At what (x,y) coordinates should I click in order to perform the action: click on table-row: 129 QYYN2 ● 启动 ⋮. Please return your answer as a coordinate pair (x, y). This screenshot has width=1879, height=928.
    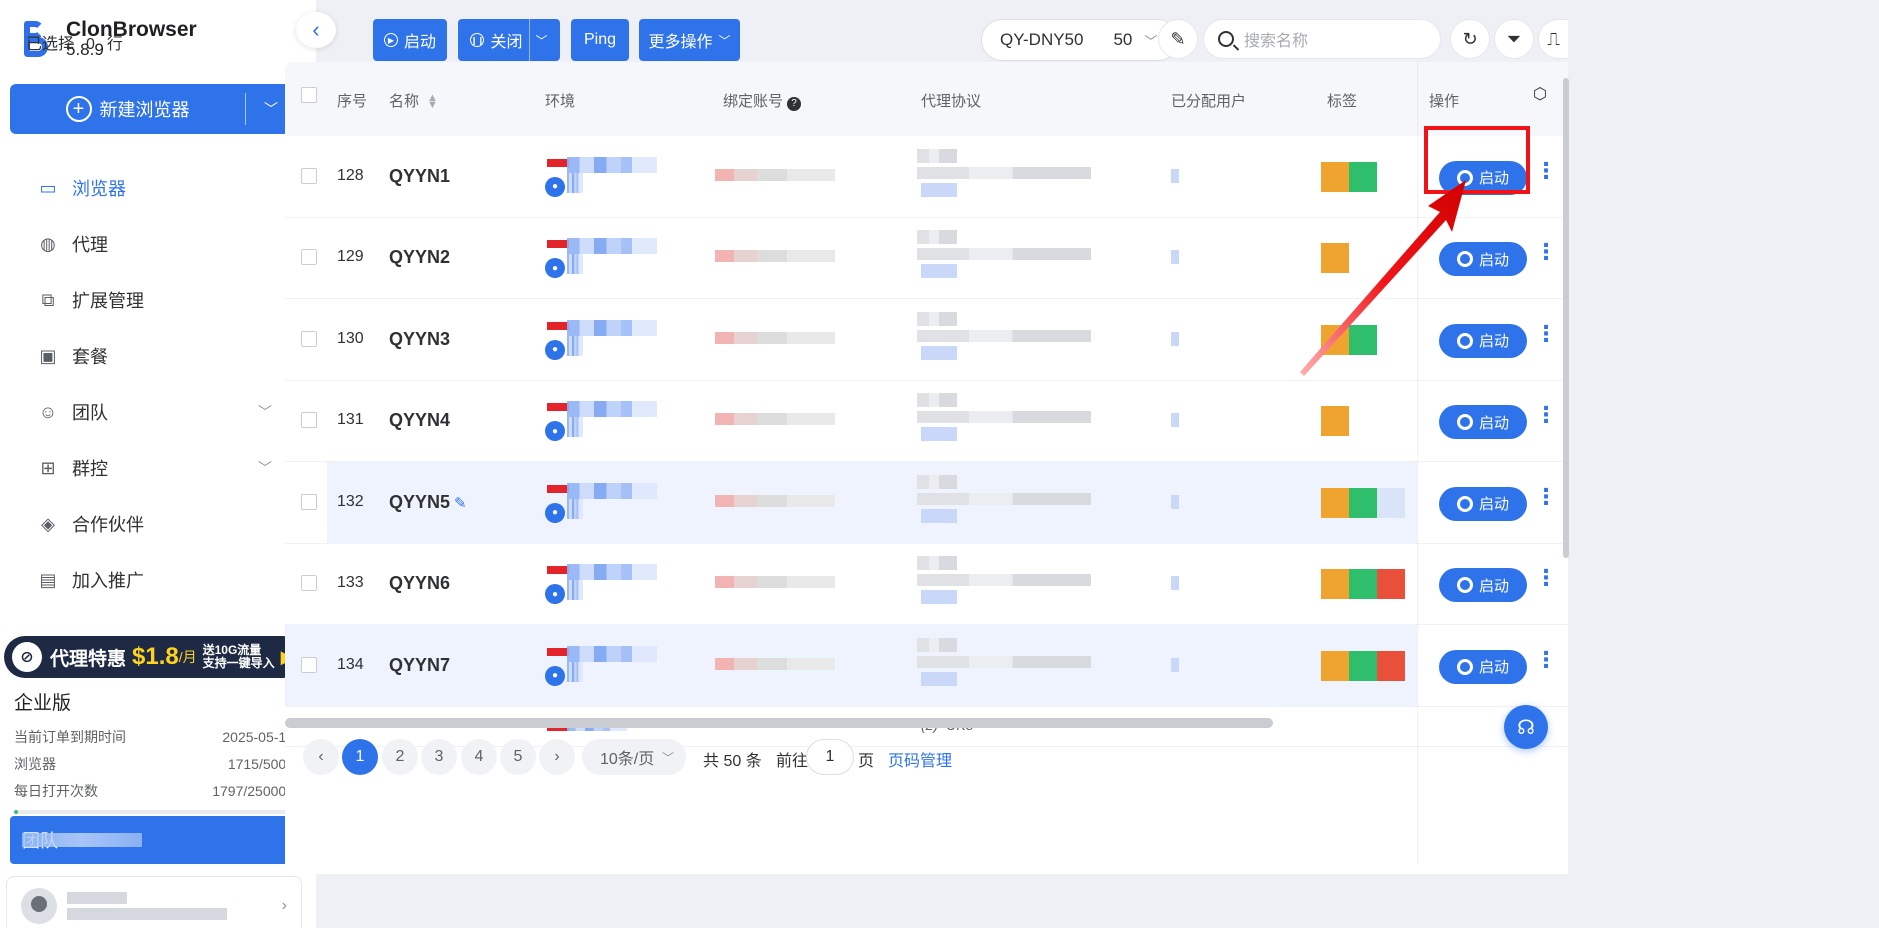
    Looking at the image, I should click on (926, 258).